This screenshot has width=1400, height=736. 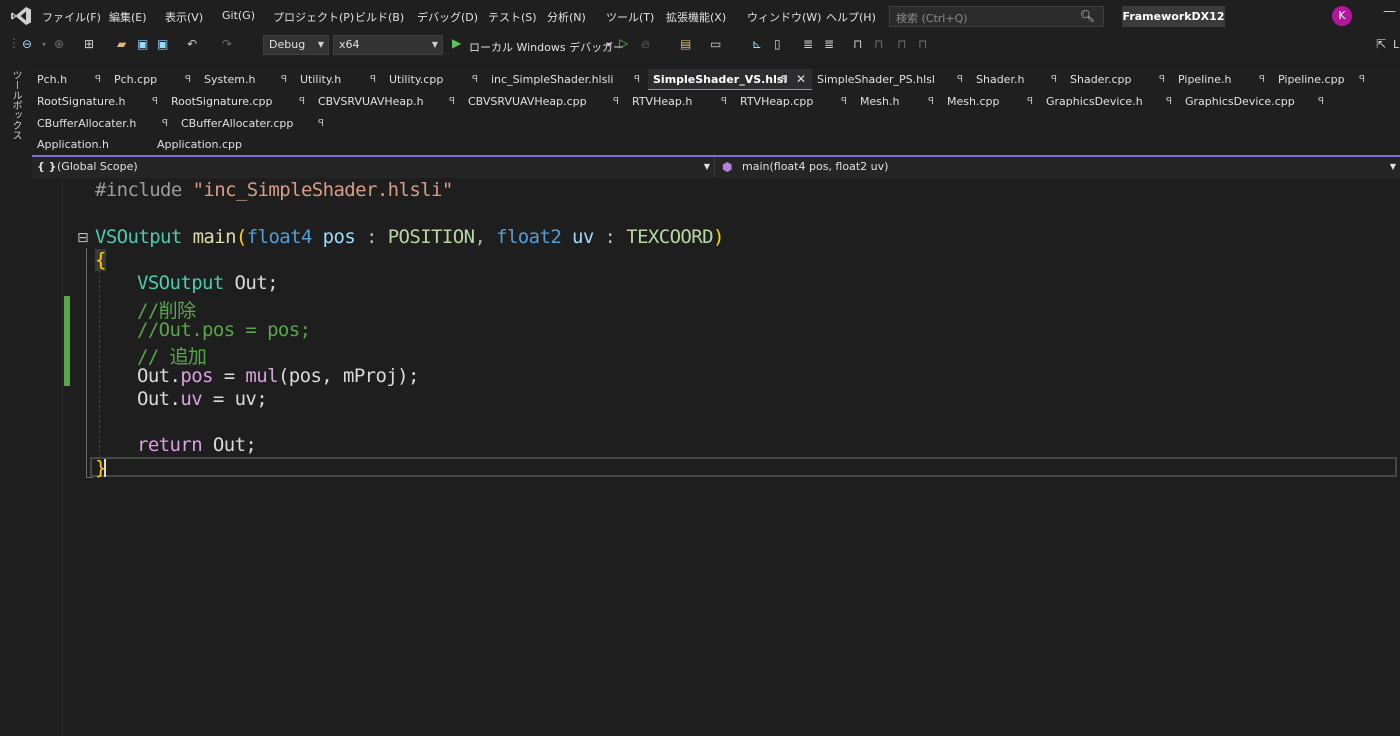 I want to click on undo-icon: ↶, so click(x=192, y=44).